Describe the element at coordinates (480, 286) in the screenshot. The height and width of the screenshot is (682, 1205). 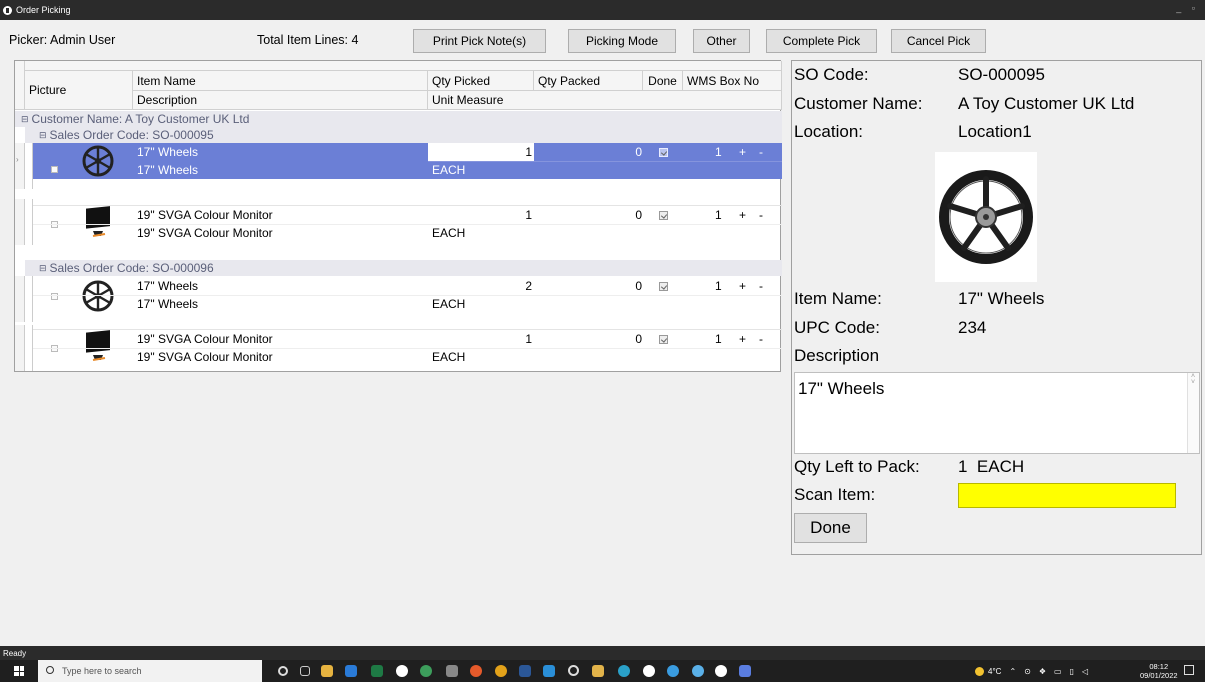
I see `qty-picked: 2` at that location.